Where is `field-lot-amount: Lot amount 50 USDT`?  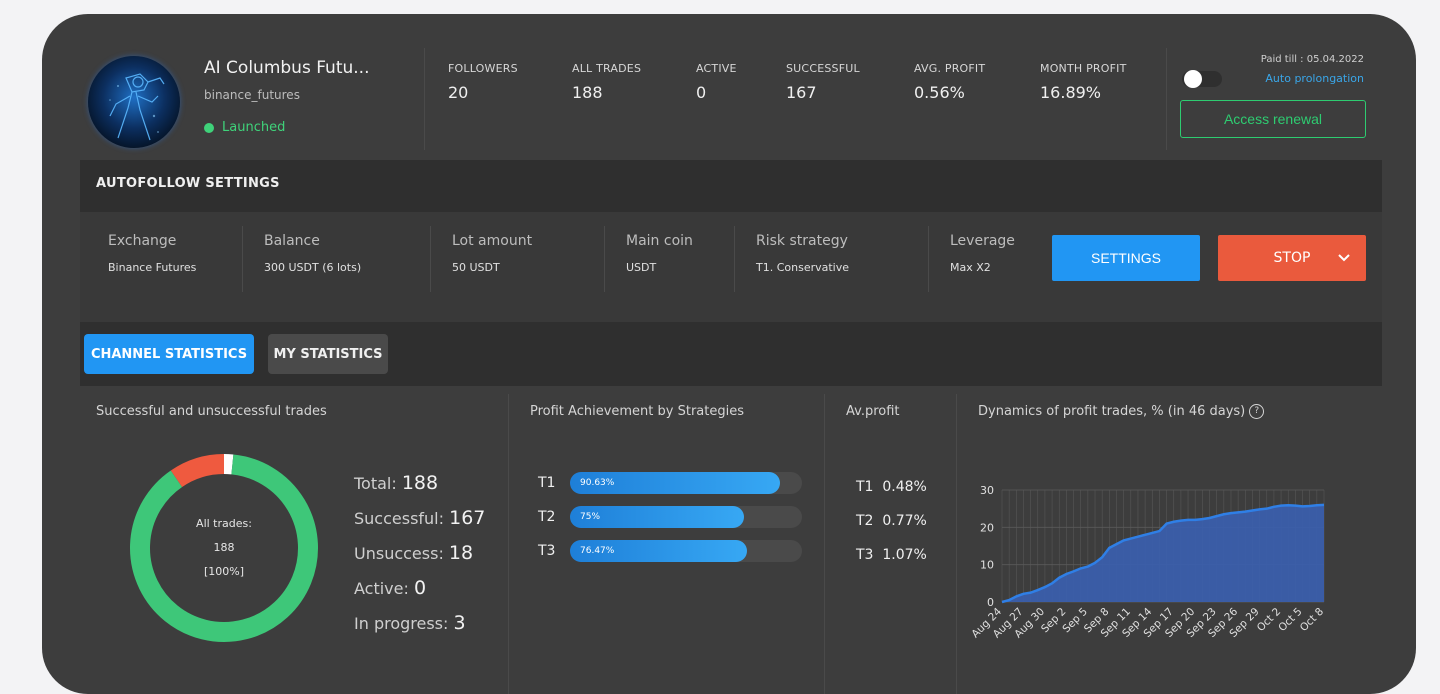
field-lot-amount: Lot amount 50 USDT is located at coordinates (492, 253).